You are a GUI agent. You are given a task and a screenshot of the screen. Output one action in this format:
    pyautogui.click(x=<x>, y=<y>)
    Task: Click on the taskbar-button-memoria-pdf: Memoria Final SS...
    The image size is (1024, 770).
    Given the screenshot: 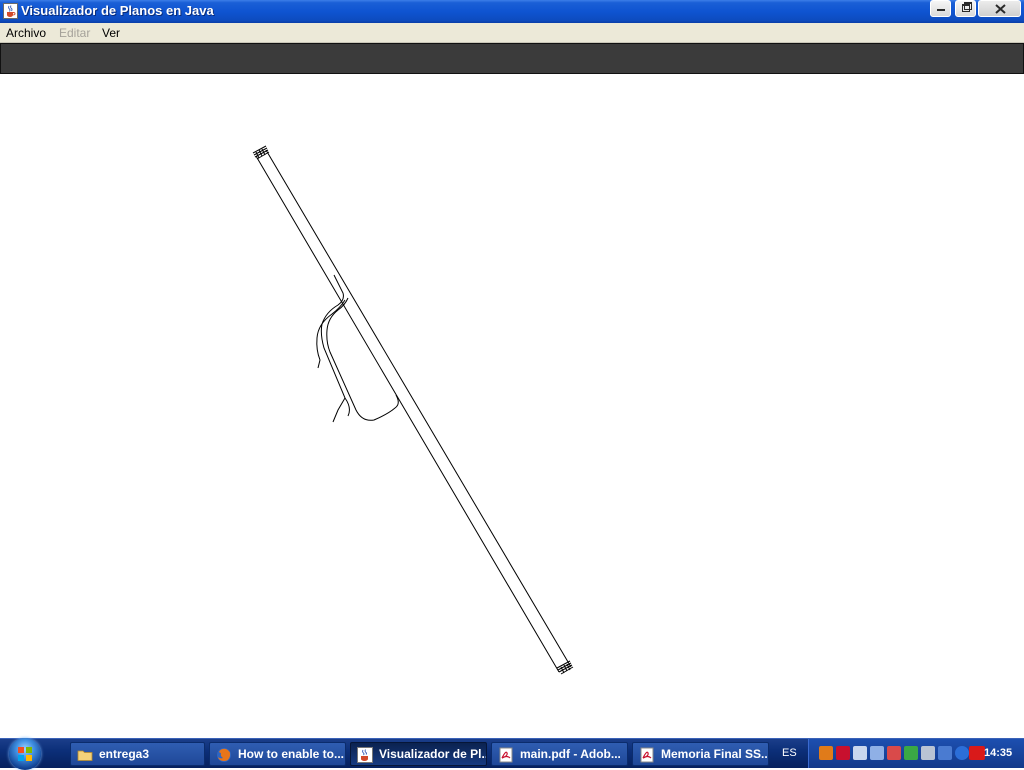 What is the action you would take?
    pyautogui.click(x=700, y=754)
    